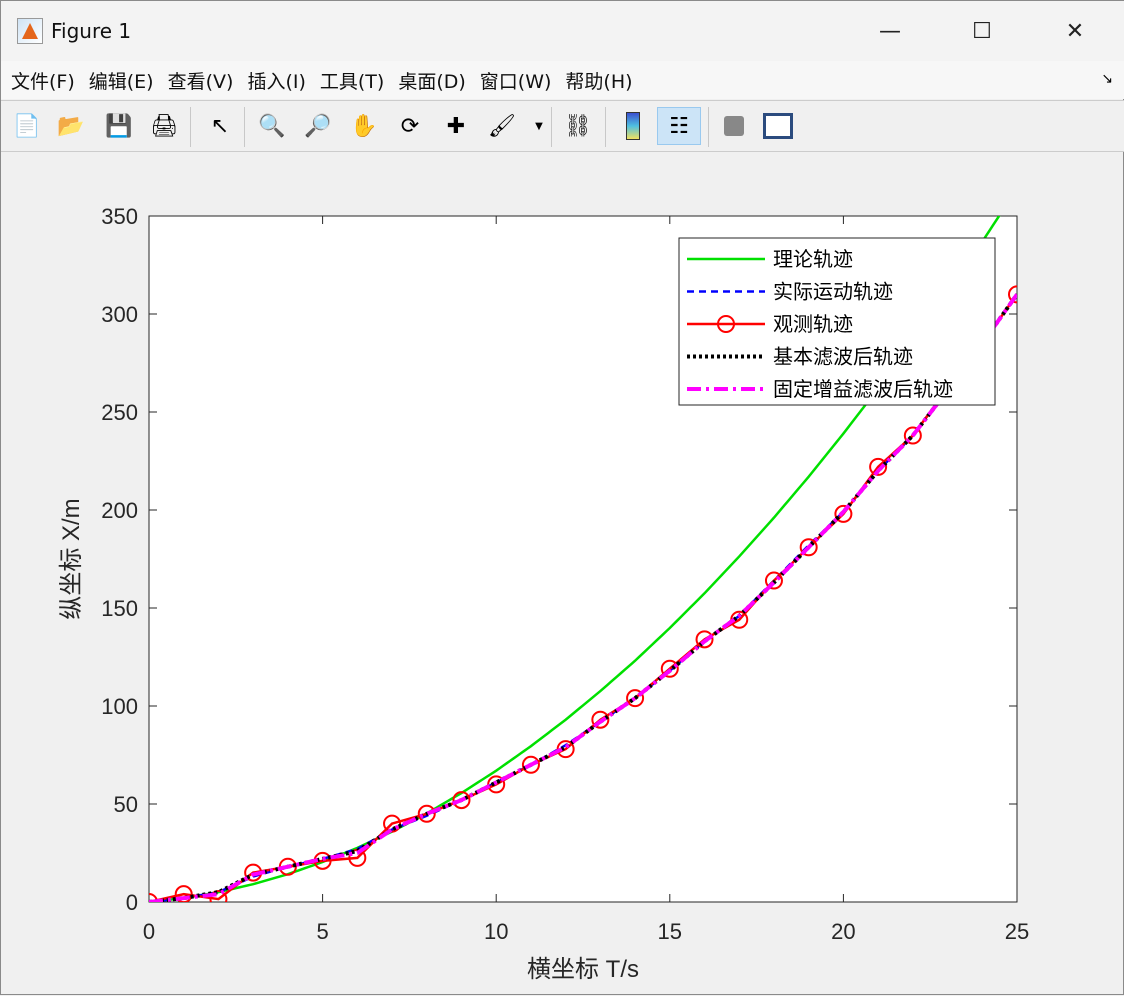 The height and width of the screenshot is (996, 1124). Describe the element at coordinates (863, 389) in the screenshot. I see `legend-label: 固定增益滤波后轨迹` at that location.